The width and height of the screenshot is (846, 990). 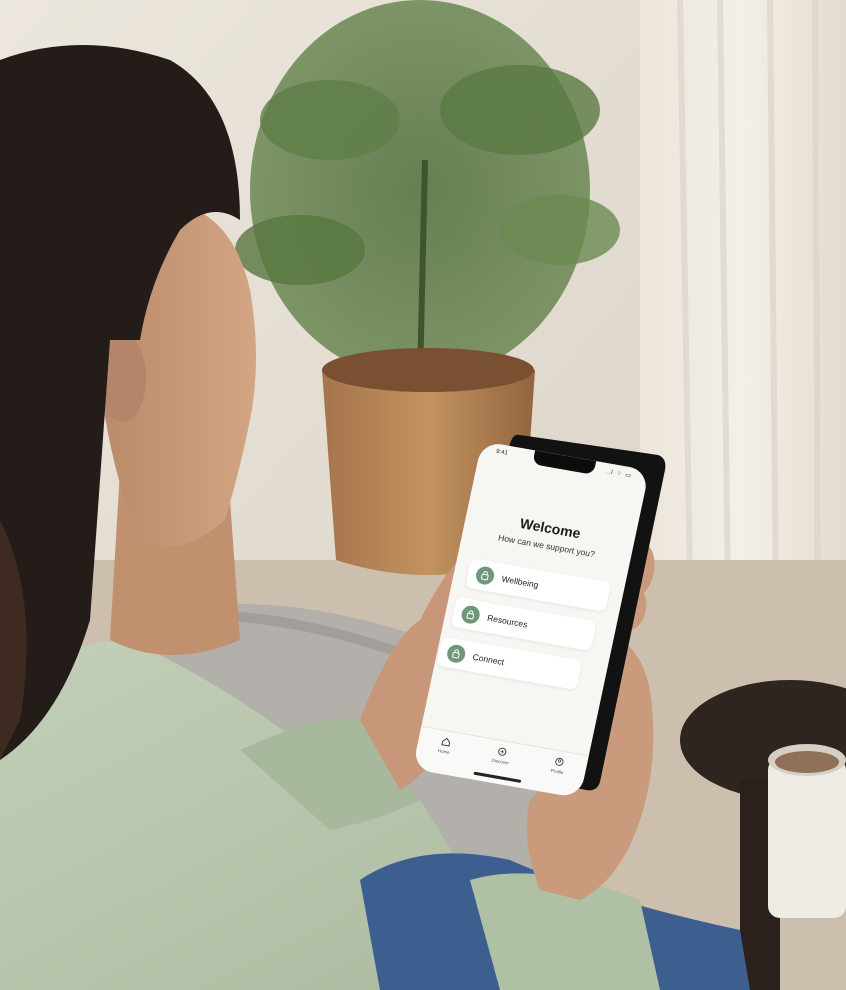 What do you see at coordinates (520, 581) in the screenshot?
I see `menu-item-label: Wellbeing` at bounding box center [520, 581].